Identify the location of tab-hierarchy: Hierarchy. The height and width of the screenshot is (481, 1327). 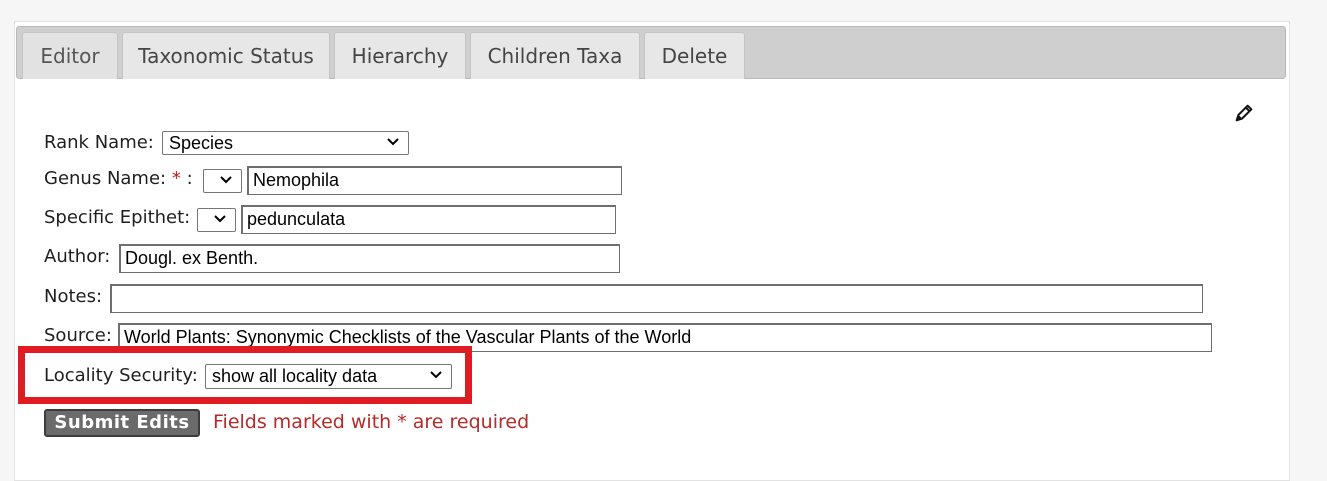
(400, 55).